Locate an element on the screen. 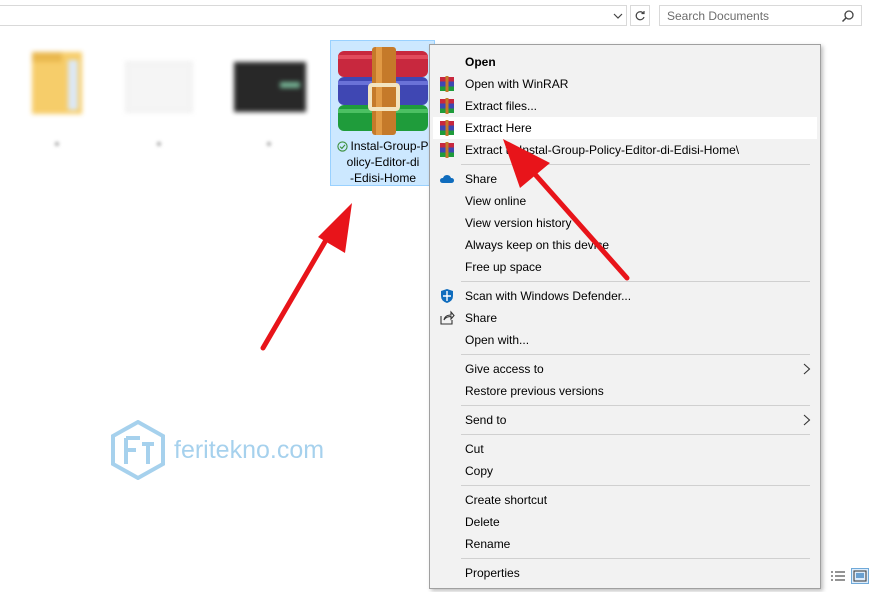 This screenshot has height=592, width=874. folder-icon is located at coordinates (57, 83).